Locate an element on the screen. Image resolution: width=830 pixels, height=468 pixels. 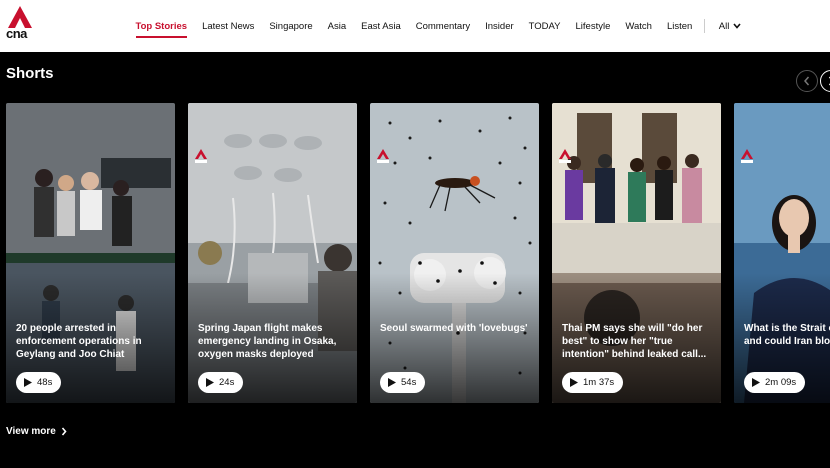
nav-watch: Watch is located at coordinates (638, 26).